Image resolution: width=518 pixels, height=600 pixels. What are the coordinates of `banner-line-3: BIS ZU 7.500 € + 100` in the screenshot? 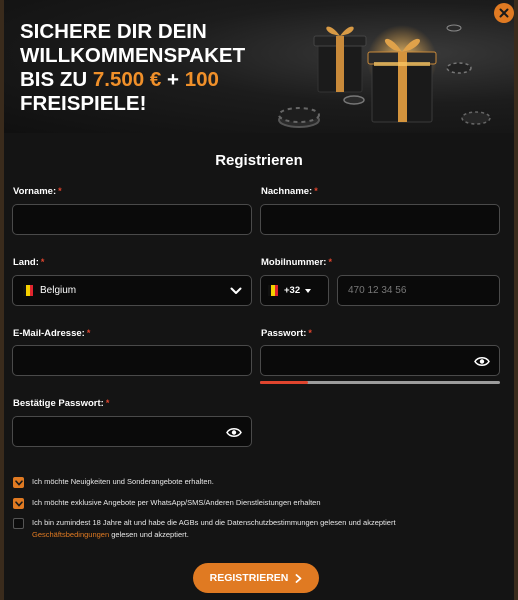 It's located at (132, 80).